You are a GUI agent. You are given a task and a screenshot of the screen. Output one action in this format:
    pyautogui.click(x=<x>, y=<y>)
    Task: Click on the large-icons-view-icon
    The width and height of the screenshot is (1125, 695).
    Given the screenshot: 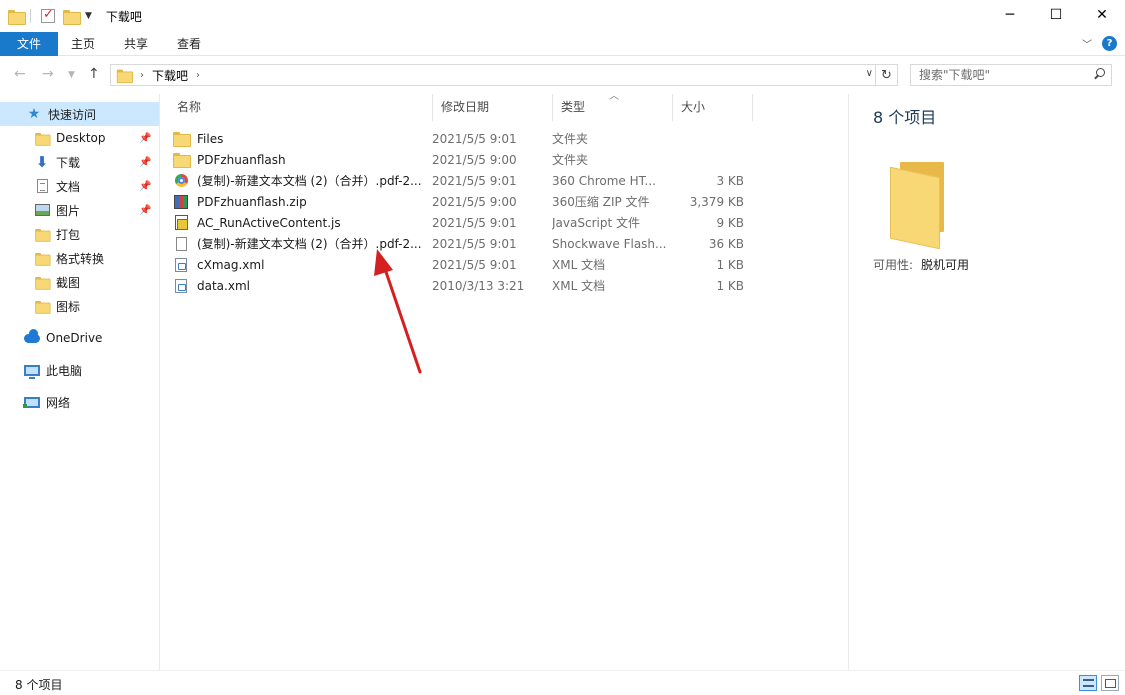 What is the action you would take?
    pyautogui.click(x=1110, y=683)
    